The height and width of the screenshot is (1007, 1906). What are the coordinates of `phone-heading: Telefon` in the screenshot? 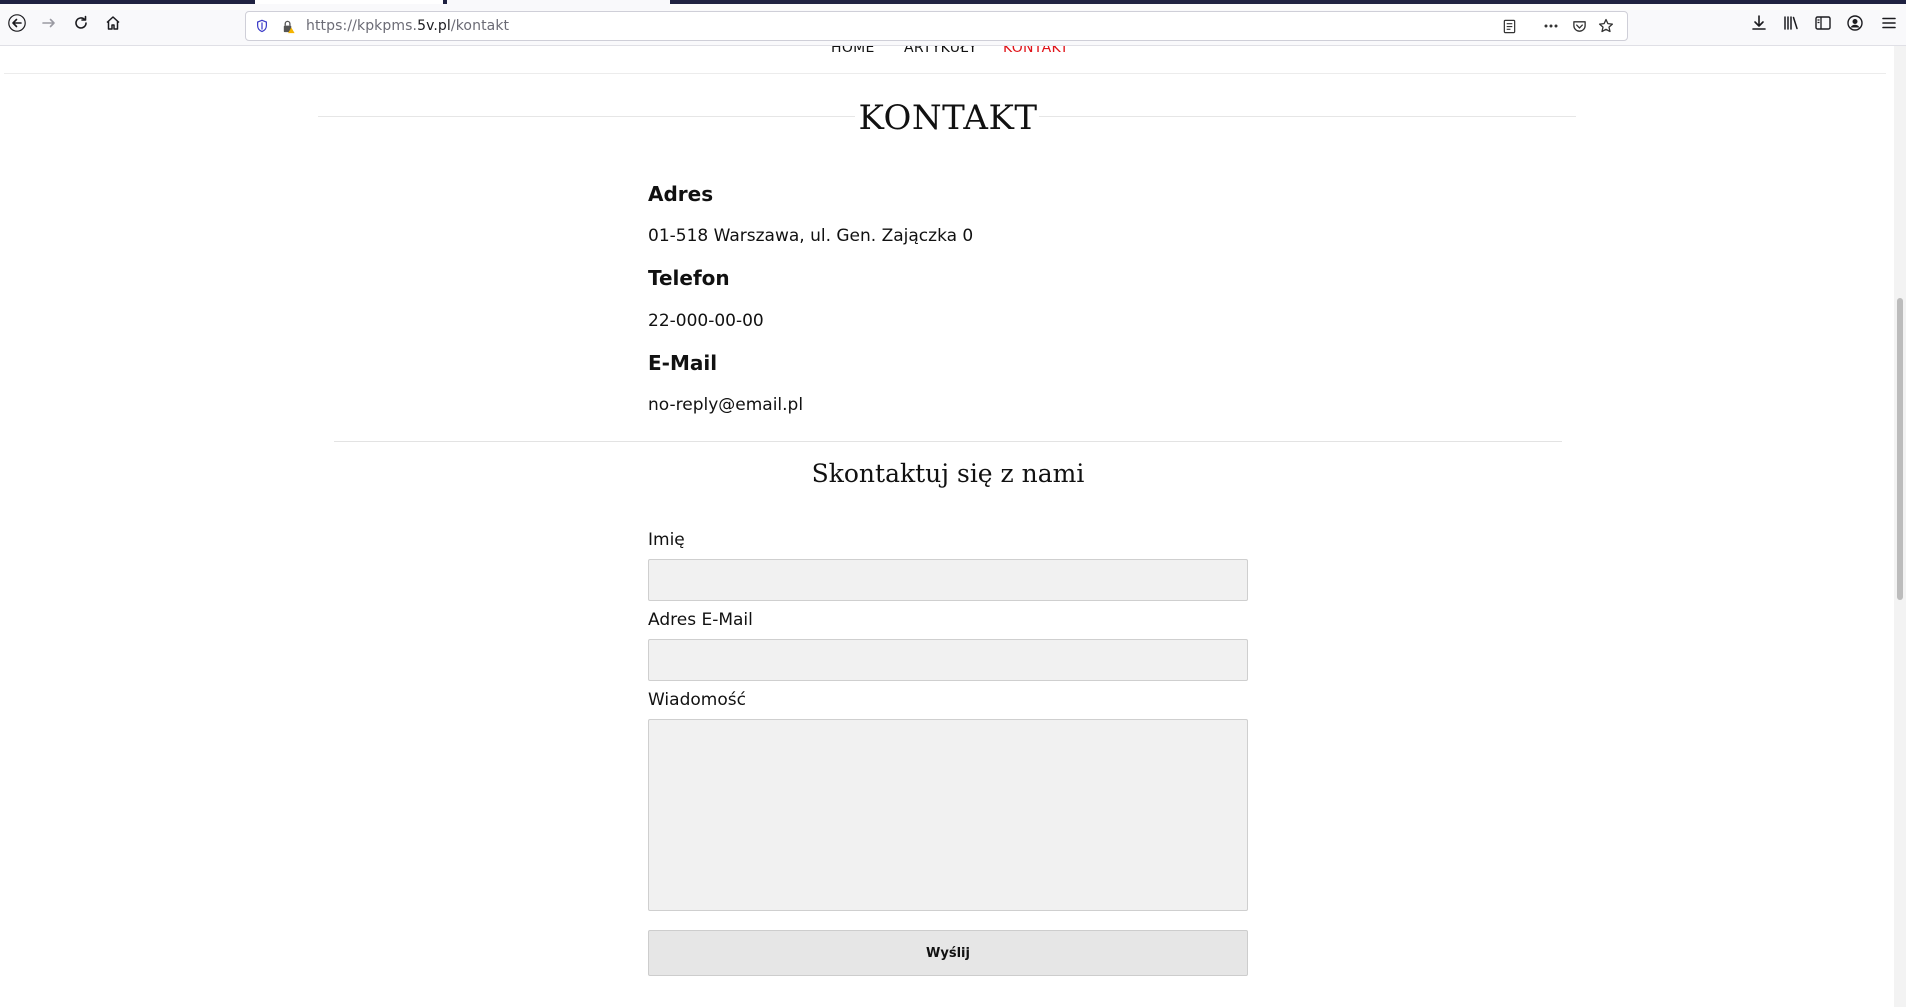 It's located at (689, 278).